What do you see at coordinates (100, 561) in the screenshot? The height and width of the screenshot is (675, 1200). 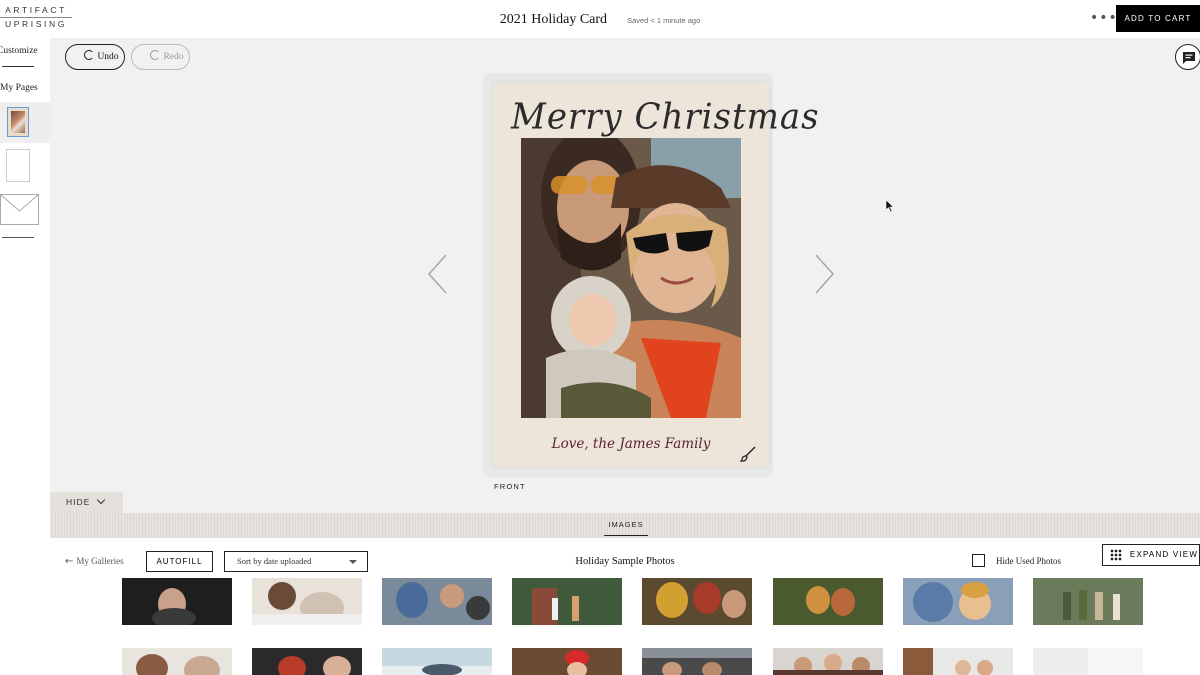 I see `my-galleries-label: My Galleries` at bounding box center [100, 561].